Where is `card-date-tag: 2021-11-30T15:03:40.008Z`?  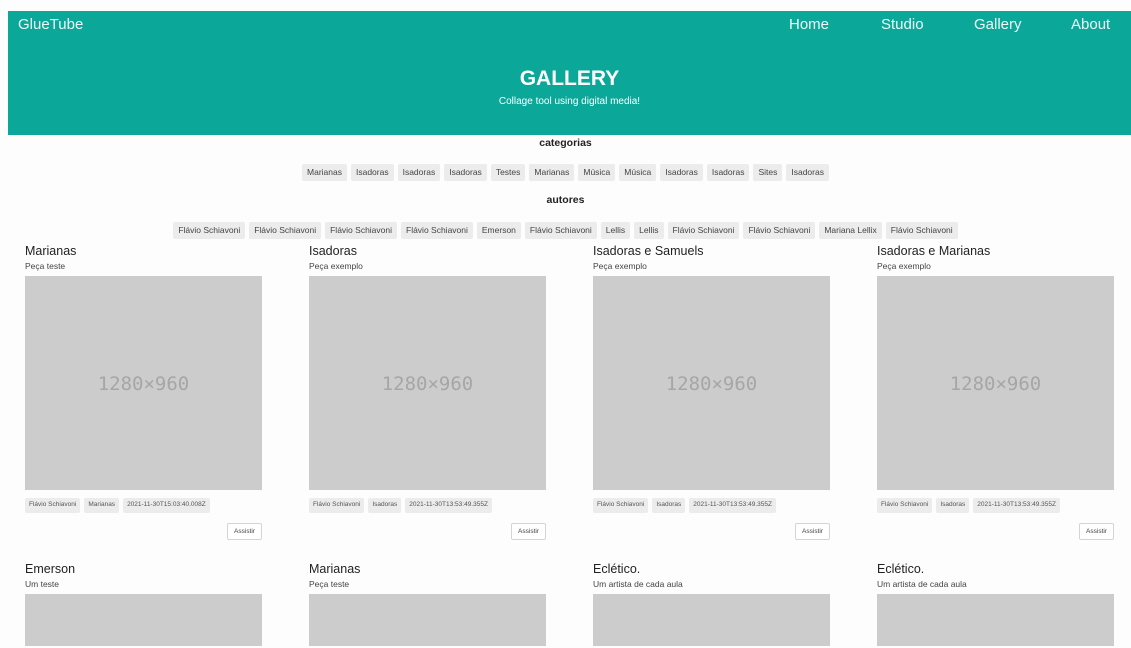 card-date-tag: 2021-11-30T15:03:40.008Z is located at coordinates (166, 505).